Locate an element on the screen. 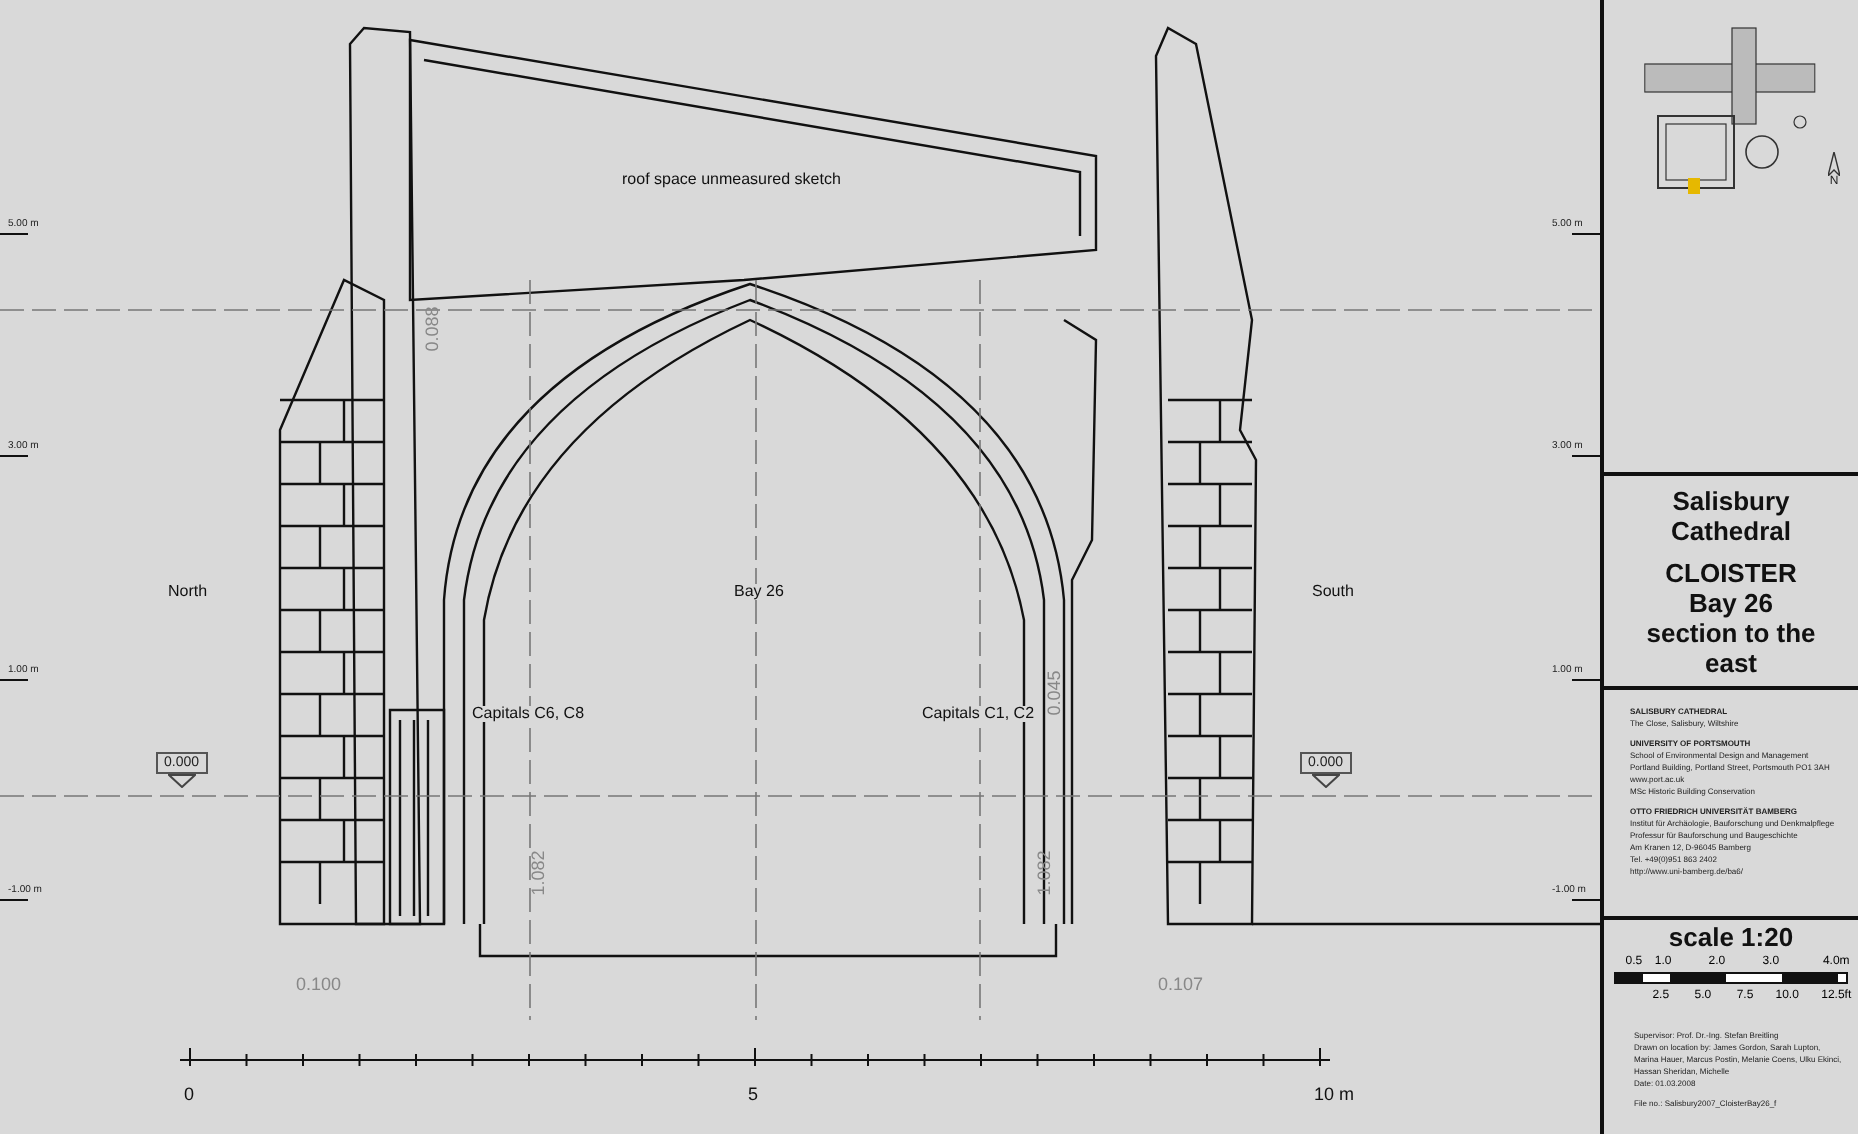  drawing-title: Salisbury Cathedral is located at coordinates (1731, 515).